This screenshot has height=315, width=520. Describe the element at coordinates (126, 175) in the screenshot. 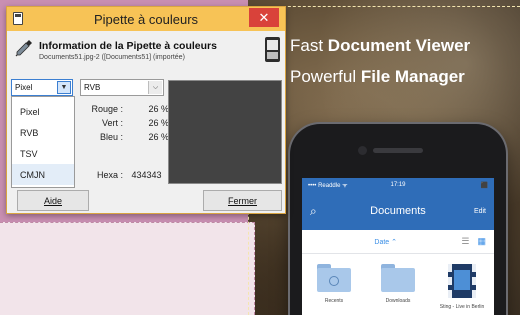

I see `hex-value-row: Hexa : 434343` at that location.